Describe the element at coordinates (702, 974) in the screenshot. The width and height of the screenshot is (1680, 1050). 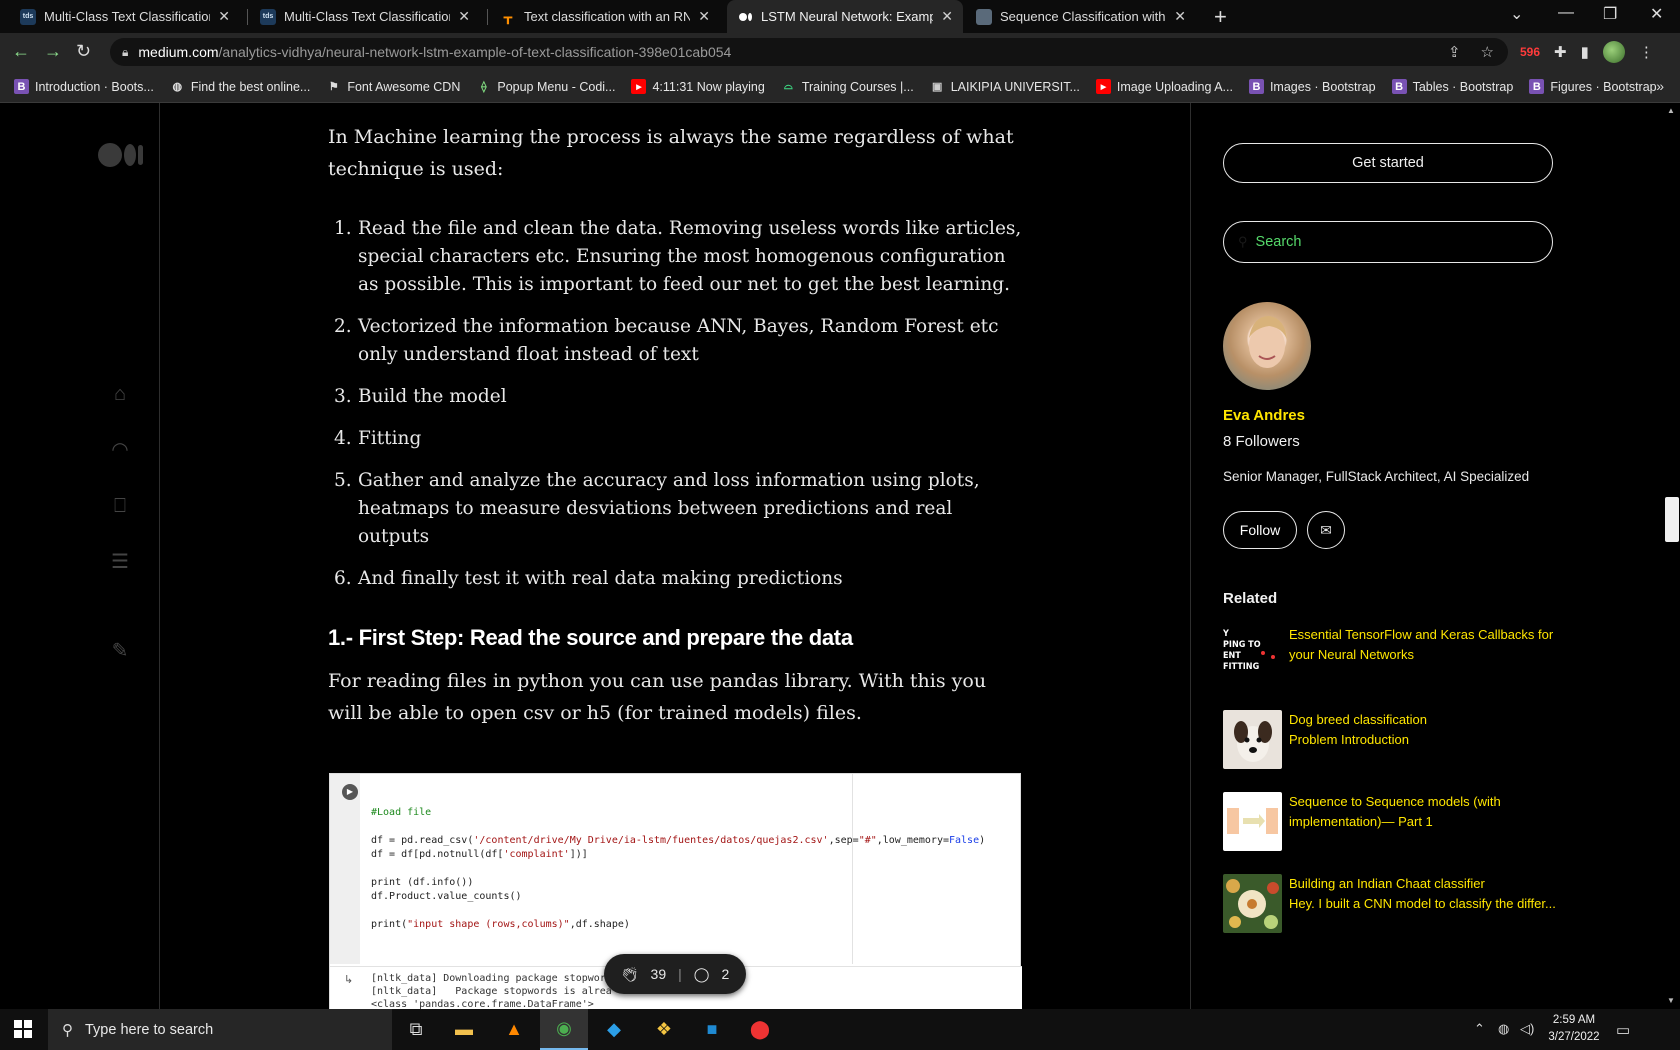
I see `response-bubble-icon: ◯` at that location.